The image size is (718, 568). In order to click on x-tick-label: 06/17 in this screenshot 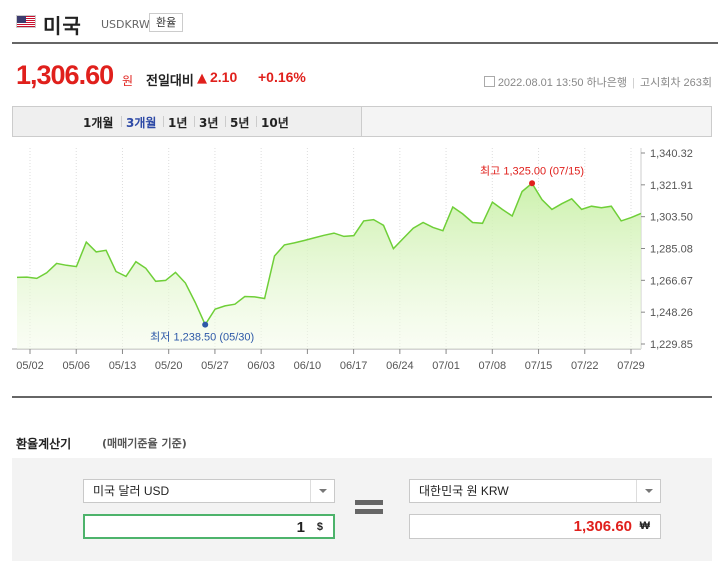, I will do `click(354, 366)`.